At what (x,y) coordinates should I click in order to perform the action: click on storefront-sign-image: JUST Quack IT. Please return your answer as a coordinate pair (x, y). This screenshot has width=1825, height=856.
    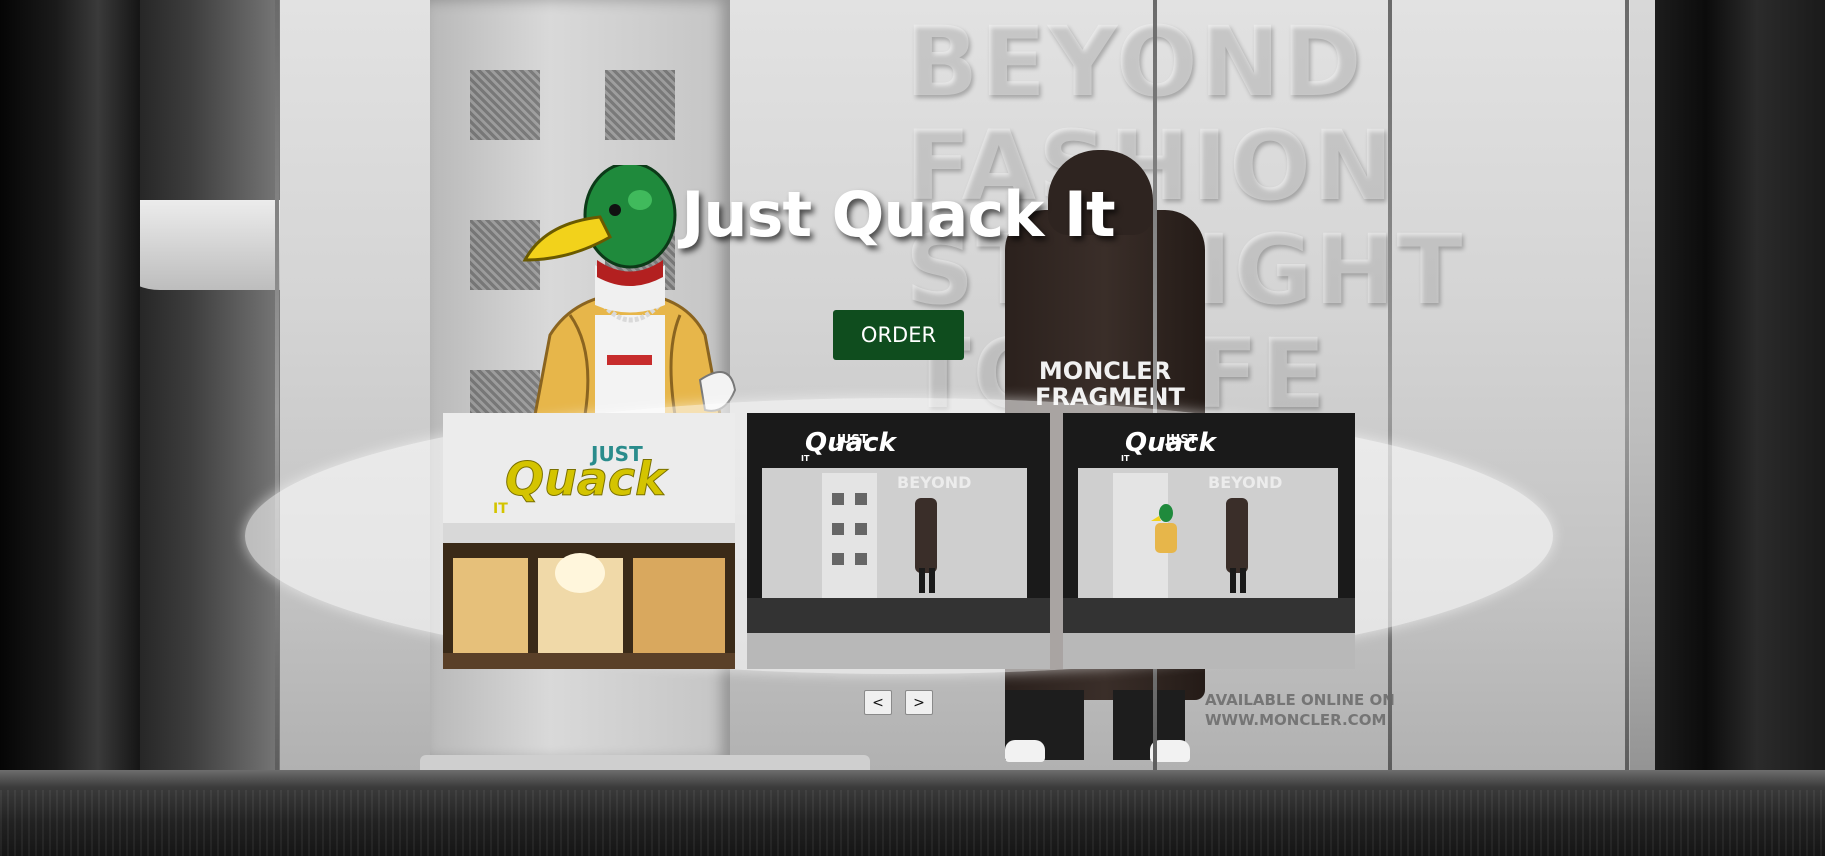
    Looking at the image, I should click on (589, 541).